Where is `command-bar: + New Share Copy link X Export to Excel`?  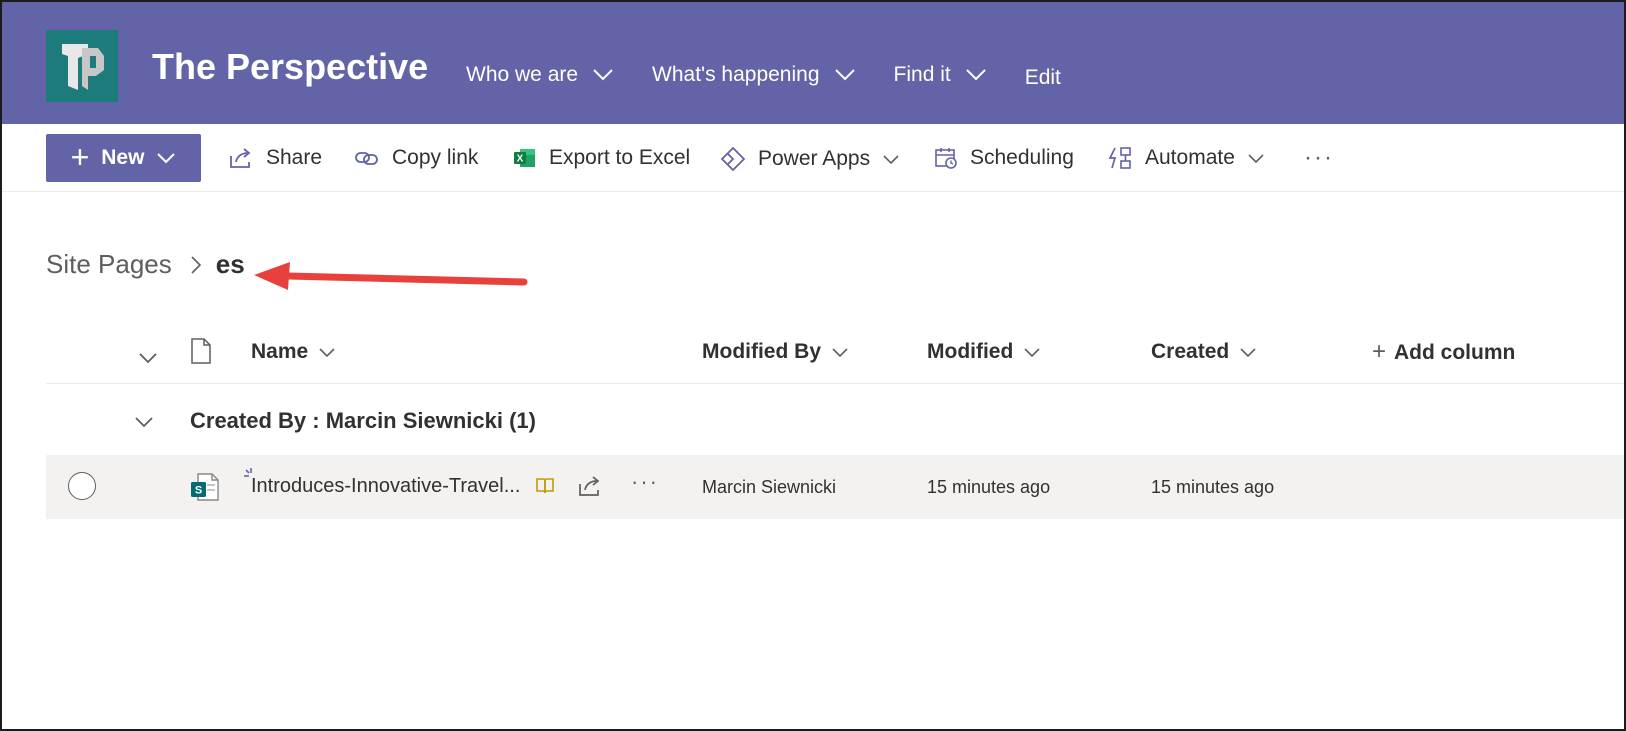 command-bar: + New Share Copy link X Export to Excel is located at coordinates (813, 158).